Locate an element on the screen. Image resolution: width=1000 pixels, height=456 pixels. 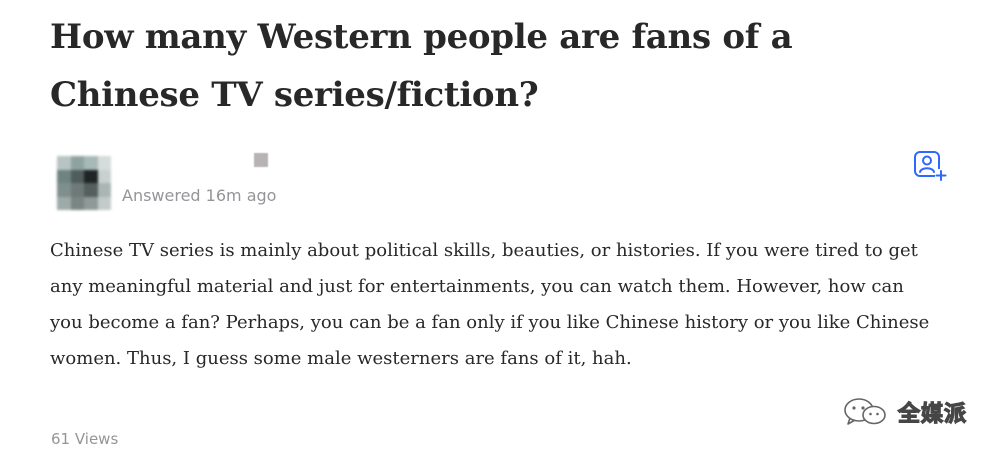
watermark-text: 全媒派 is located at coordinates (932, 414).